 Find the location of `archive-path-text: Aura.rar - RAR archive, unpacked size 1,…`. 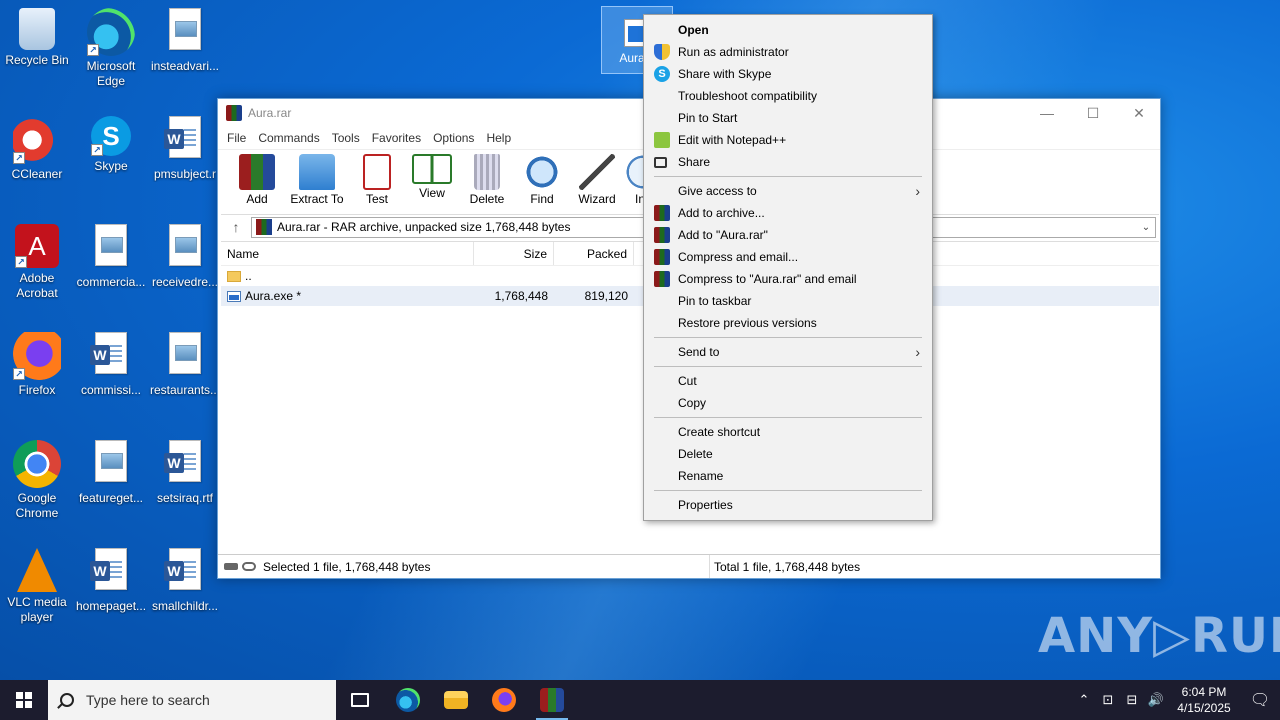

archive-path-text: Aura.rar - RAR archive, unpacked size 1,… is located at coordinates (424, 227).